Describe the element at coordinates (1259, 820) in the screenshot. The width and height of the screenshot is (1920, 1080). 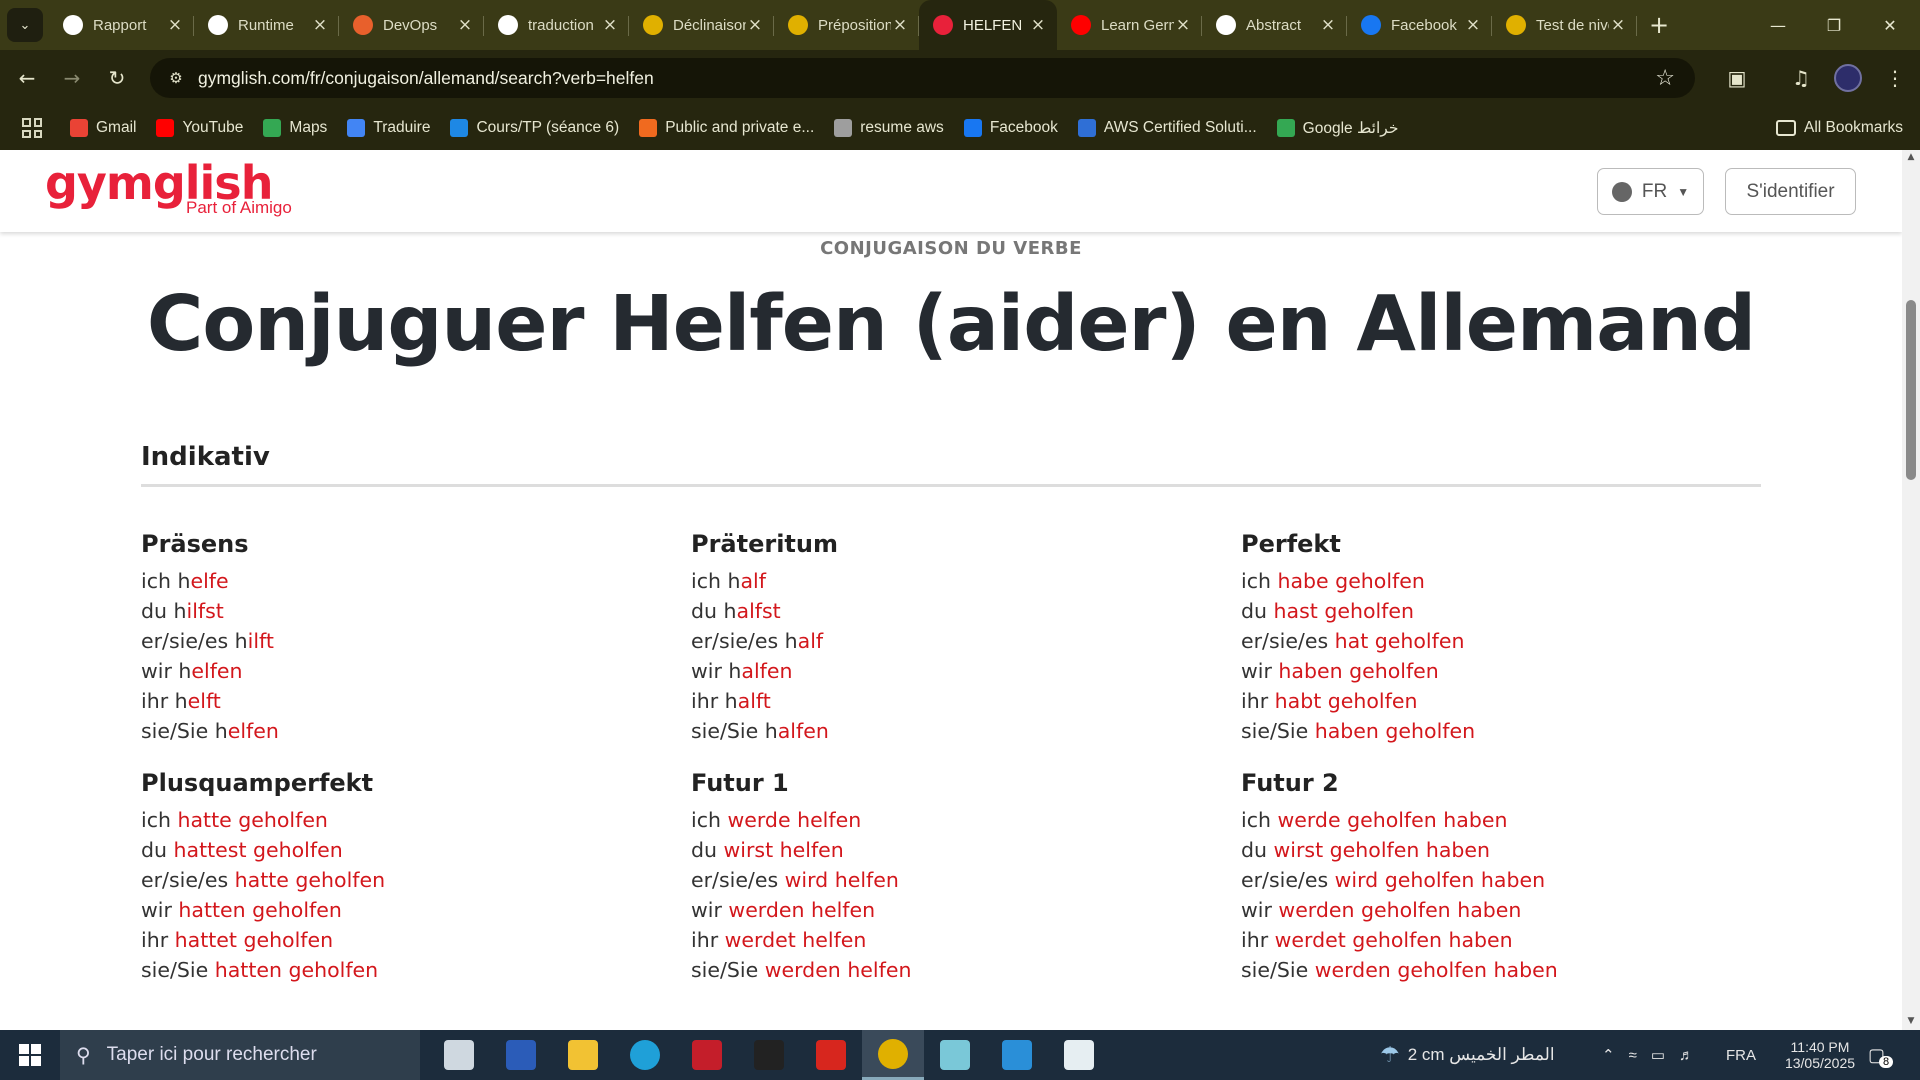
I see `pronoun-stem: ich` at that location.